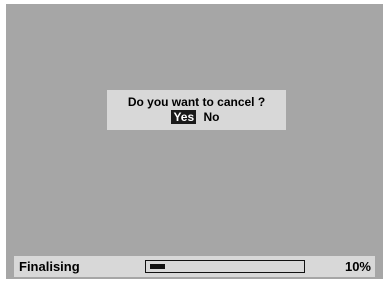 The height and width of the screenshot is (283, 389). I want to click on dialog-question: Do you want to cancel ?, so click(196, 102).